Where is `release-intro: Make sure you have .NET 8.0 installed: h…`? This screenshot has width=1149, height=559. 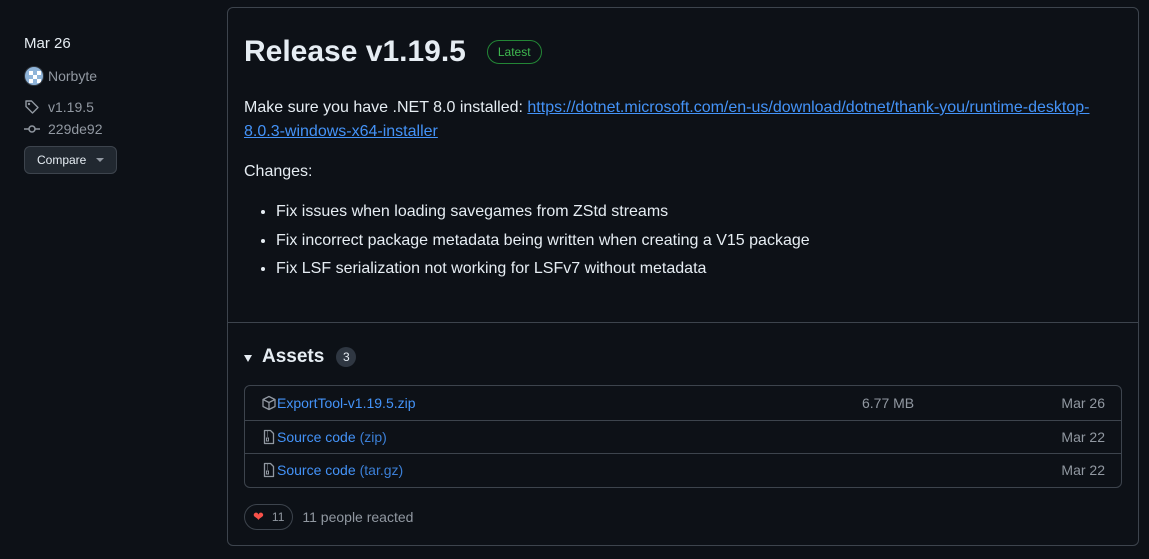 release-intro: Make sure you have .NET 8.0 installed: h… is located at coordinates (683, 120).